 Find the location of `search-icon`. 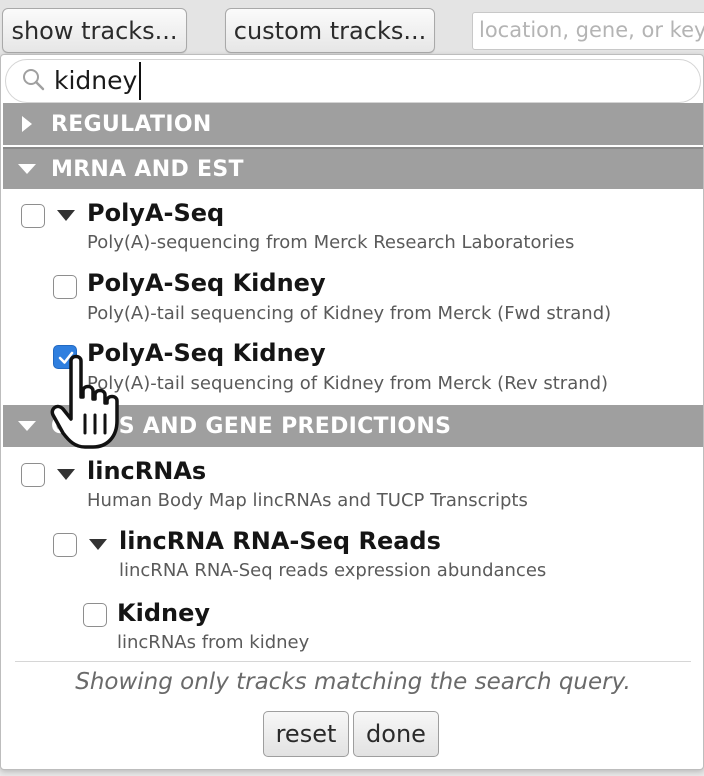

search-icon is located at coordinates (34, 80).